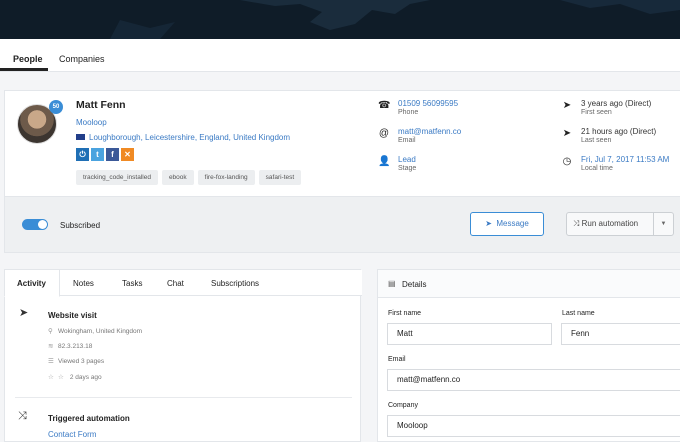  Describe the element at coordinates (616, 103) in the screenshot. I see `first-seen-value: 3 years ago (Direct)` at that location.